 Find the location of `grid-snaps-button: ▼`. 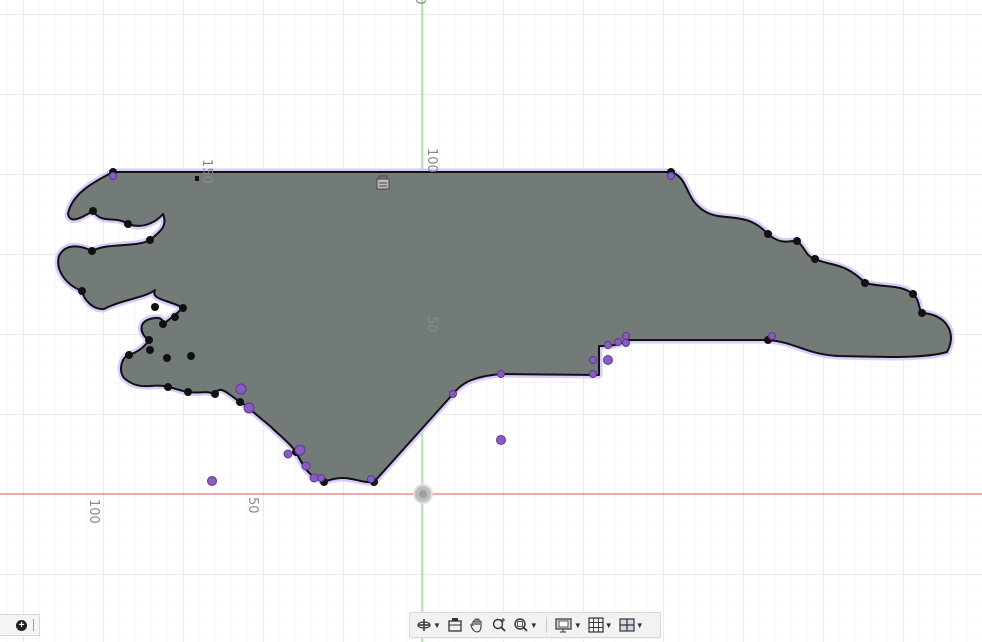

grid-snaps-button: ▼ is located at coordinates (600, 625).